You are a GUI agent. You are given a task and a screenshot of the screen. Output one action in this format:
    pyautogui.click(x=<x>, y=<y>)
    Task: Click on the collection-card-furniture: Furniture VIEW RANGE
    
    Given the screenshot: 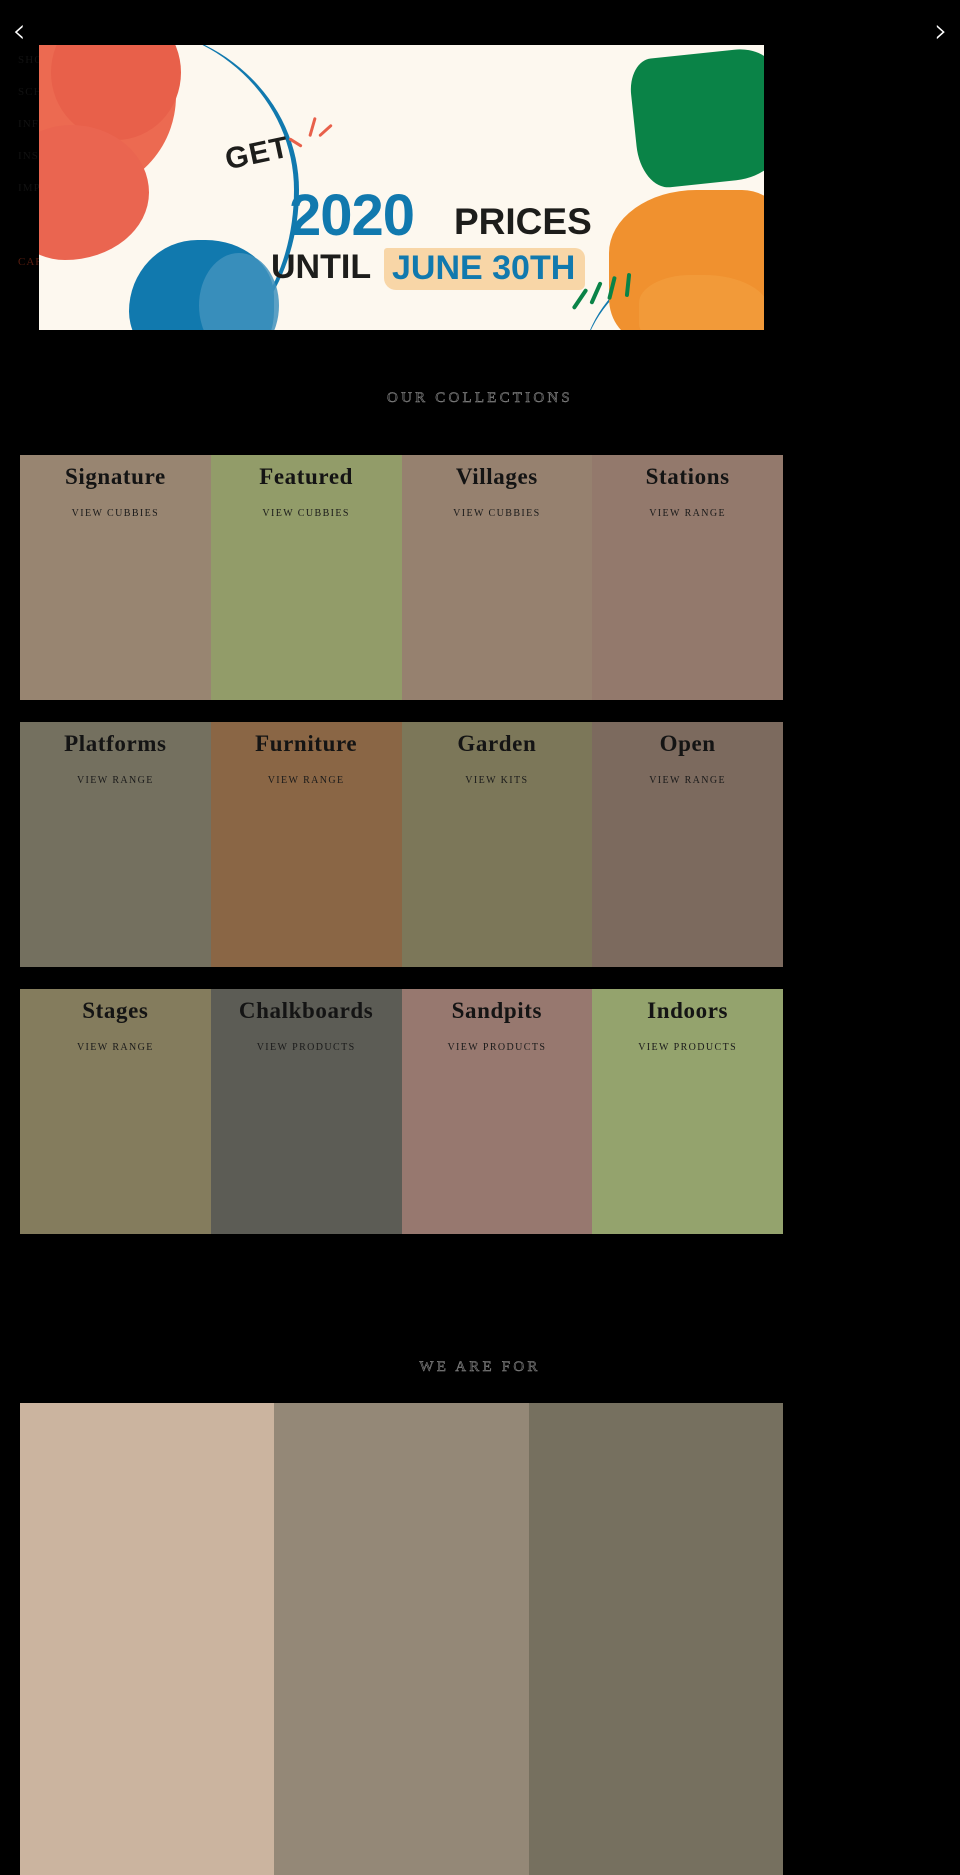 What is the action you would take?
    pyautogui.click(x=306, y=844)
    